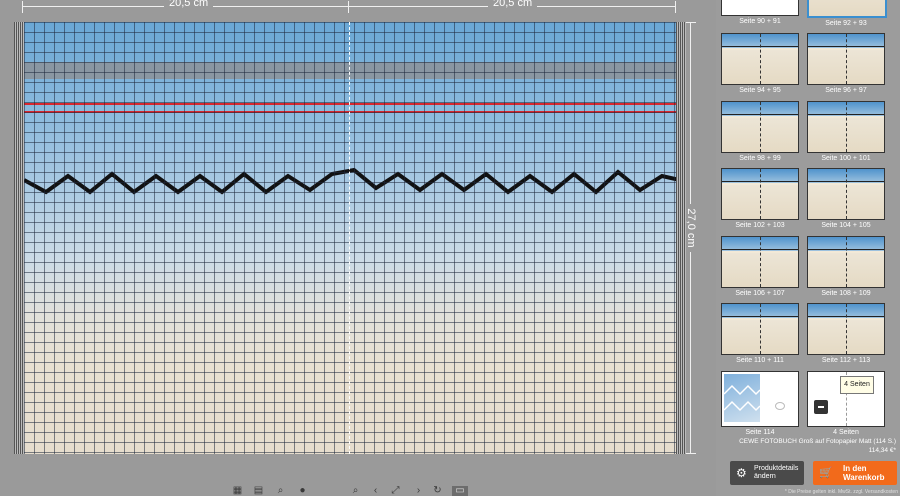 The height and width of the screenshot is (496, 900). I want to click on details-button-label: Produktdetails ändern, so click(776, 472).